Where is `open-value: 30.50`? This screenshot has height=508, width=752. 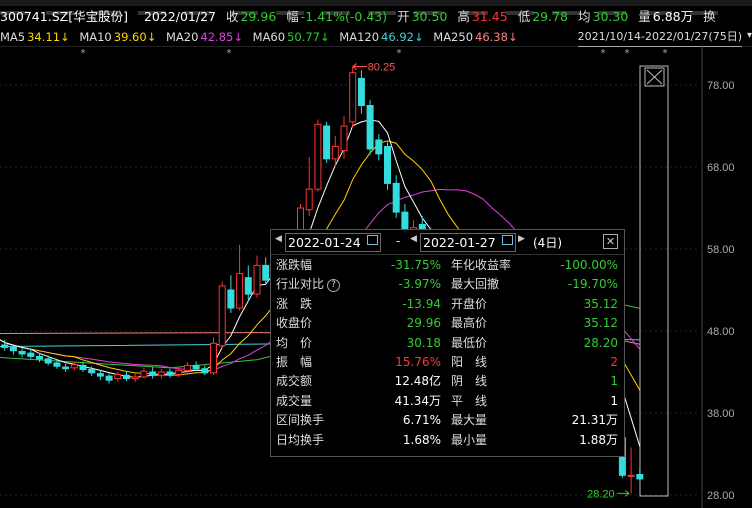
open-value: 30.50 is located at coordinates (429, 16).